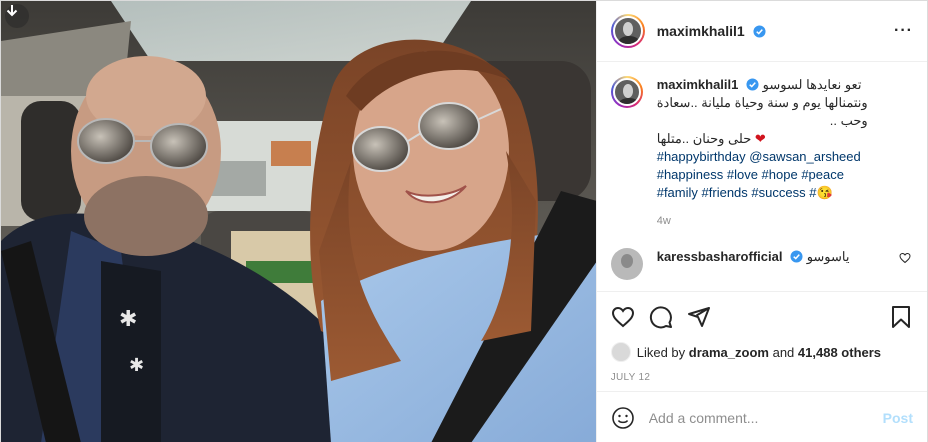 The image size is (928, 442). What do you see at coordinates (778, 192) in the screenshot?
I see `hashtag: #success` at bounding box center [778, 192].